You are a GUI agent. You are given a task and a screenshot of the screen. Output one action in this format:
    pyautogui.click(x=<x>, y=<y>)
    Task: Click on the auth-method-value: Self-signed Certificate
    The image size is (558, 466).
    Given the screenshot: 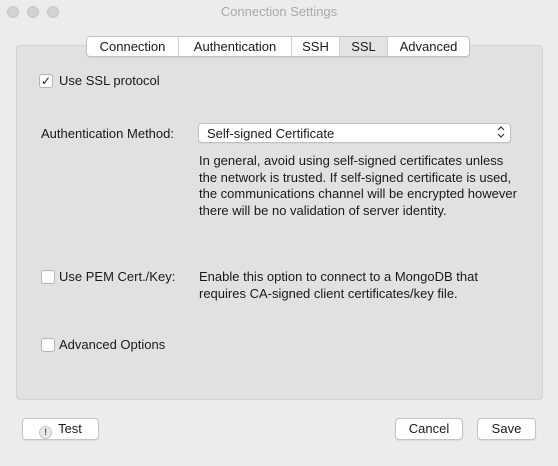 What is the action you would take?
    pyautogui.click(x=271, y=133)
    